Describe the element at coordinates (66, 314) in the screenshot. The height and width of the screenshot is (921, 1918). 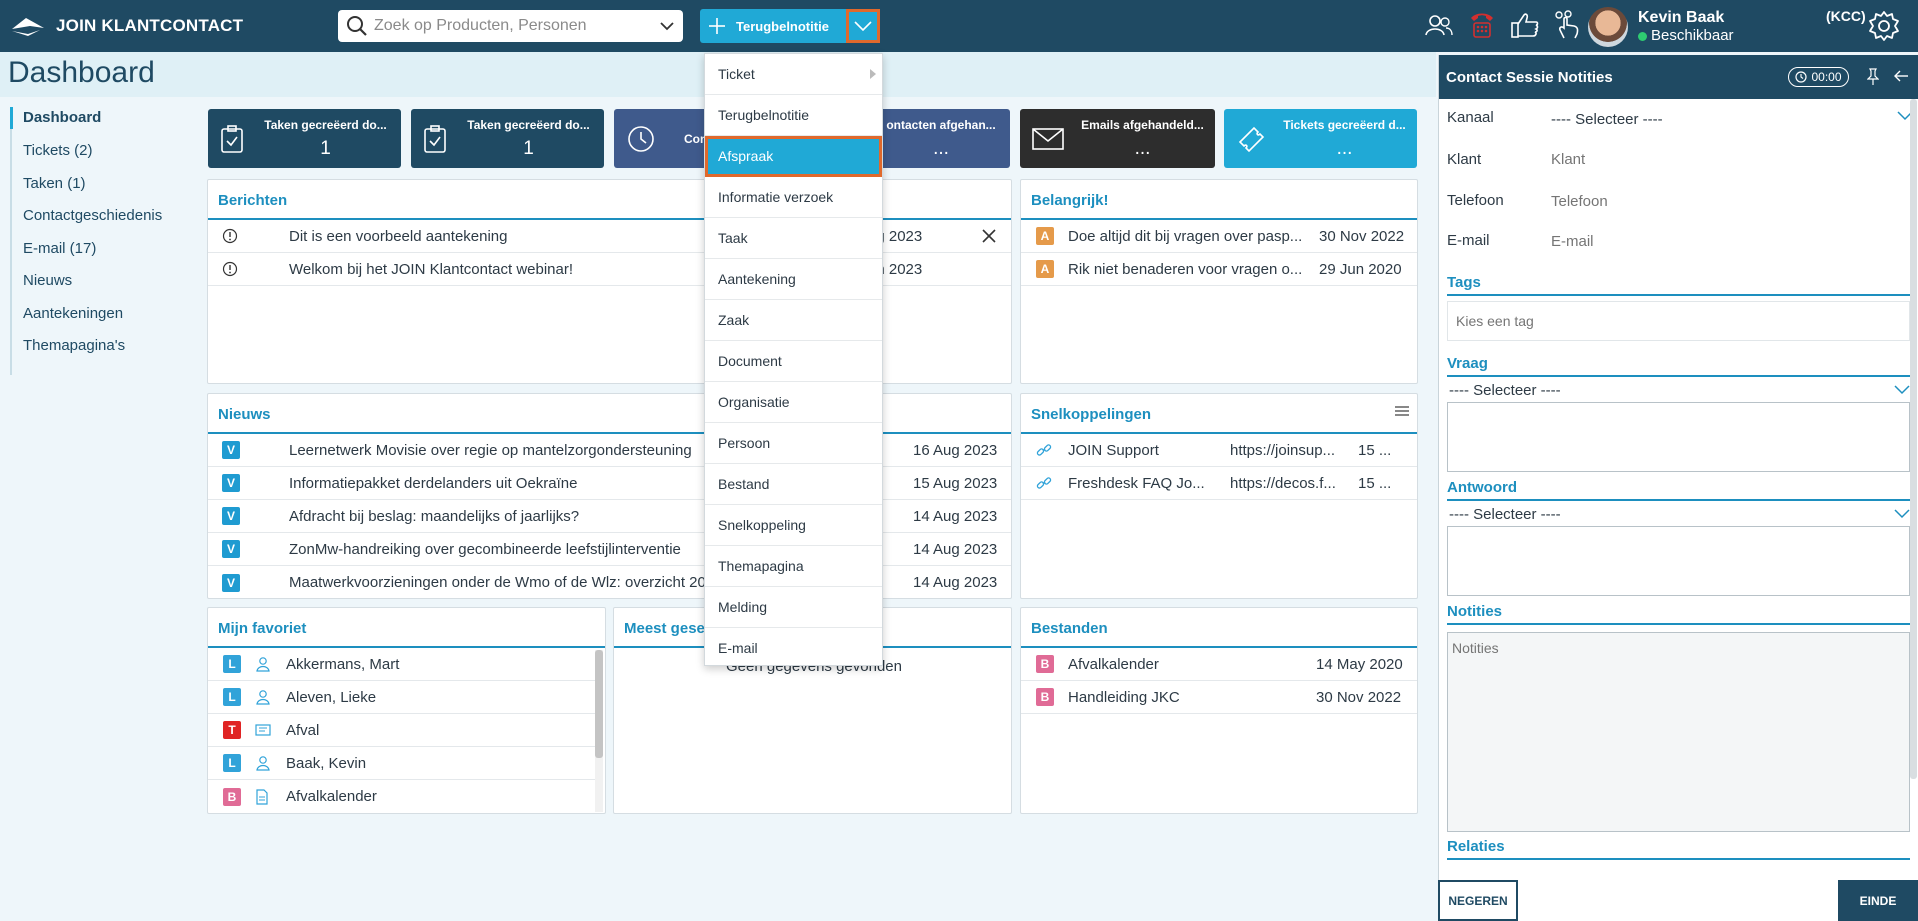
I see `sidebar-item-aantekeningen: Aantekeningen` at that location.